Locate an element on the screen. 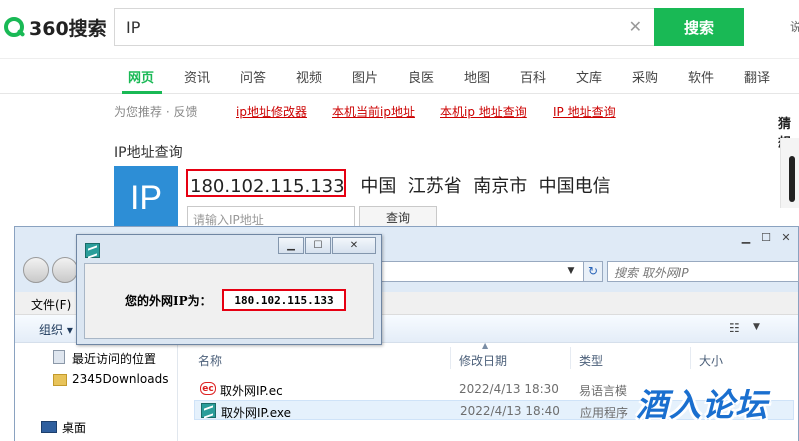 Image resolution: width=799 pixels, height=441 pixels. address-bar is located at coordinates (482, 271).